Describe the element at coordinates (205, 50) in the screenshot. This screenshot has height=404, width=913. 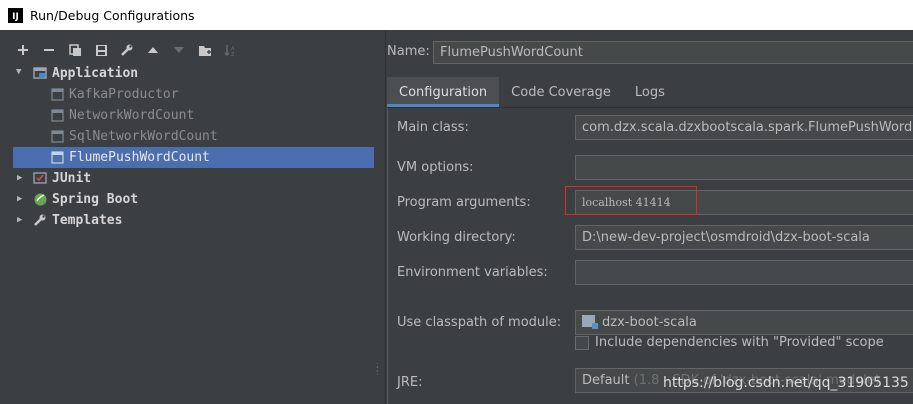
I see `folder-icon` at that location.